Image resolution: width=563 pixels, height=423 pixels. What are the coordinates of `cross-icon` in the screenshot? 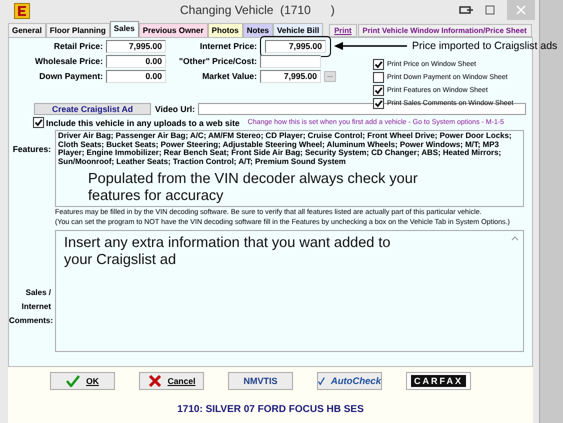 It's located at (155, 381).